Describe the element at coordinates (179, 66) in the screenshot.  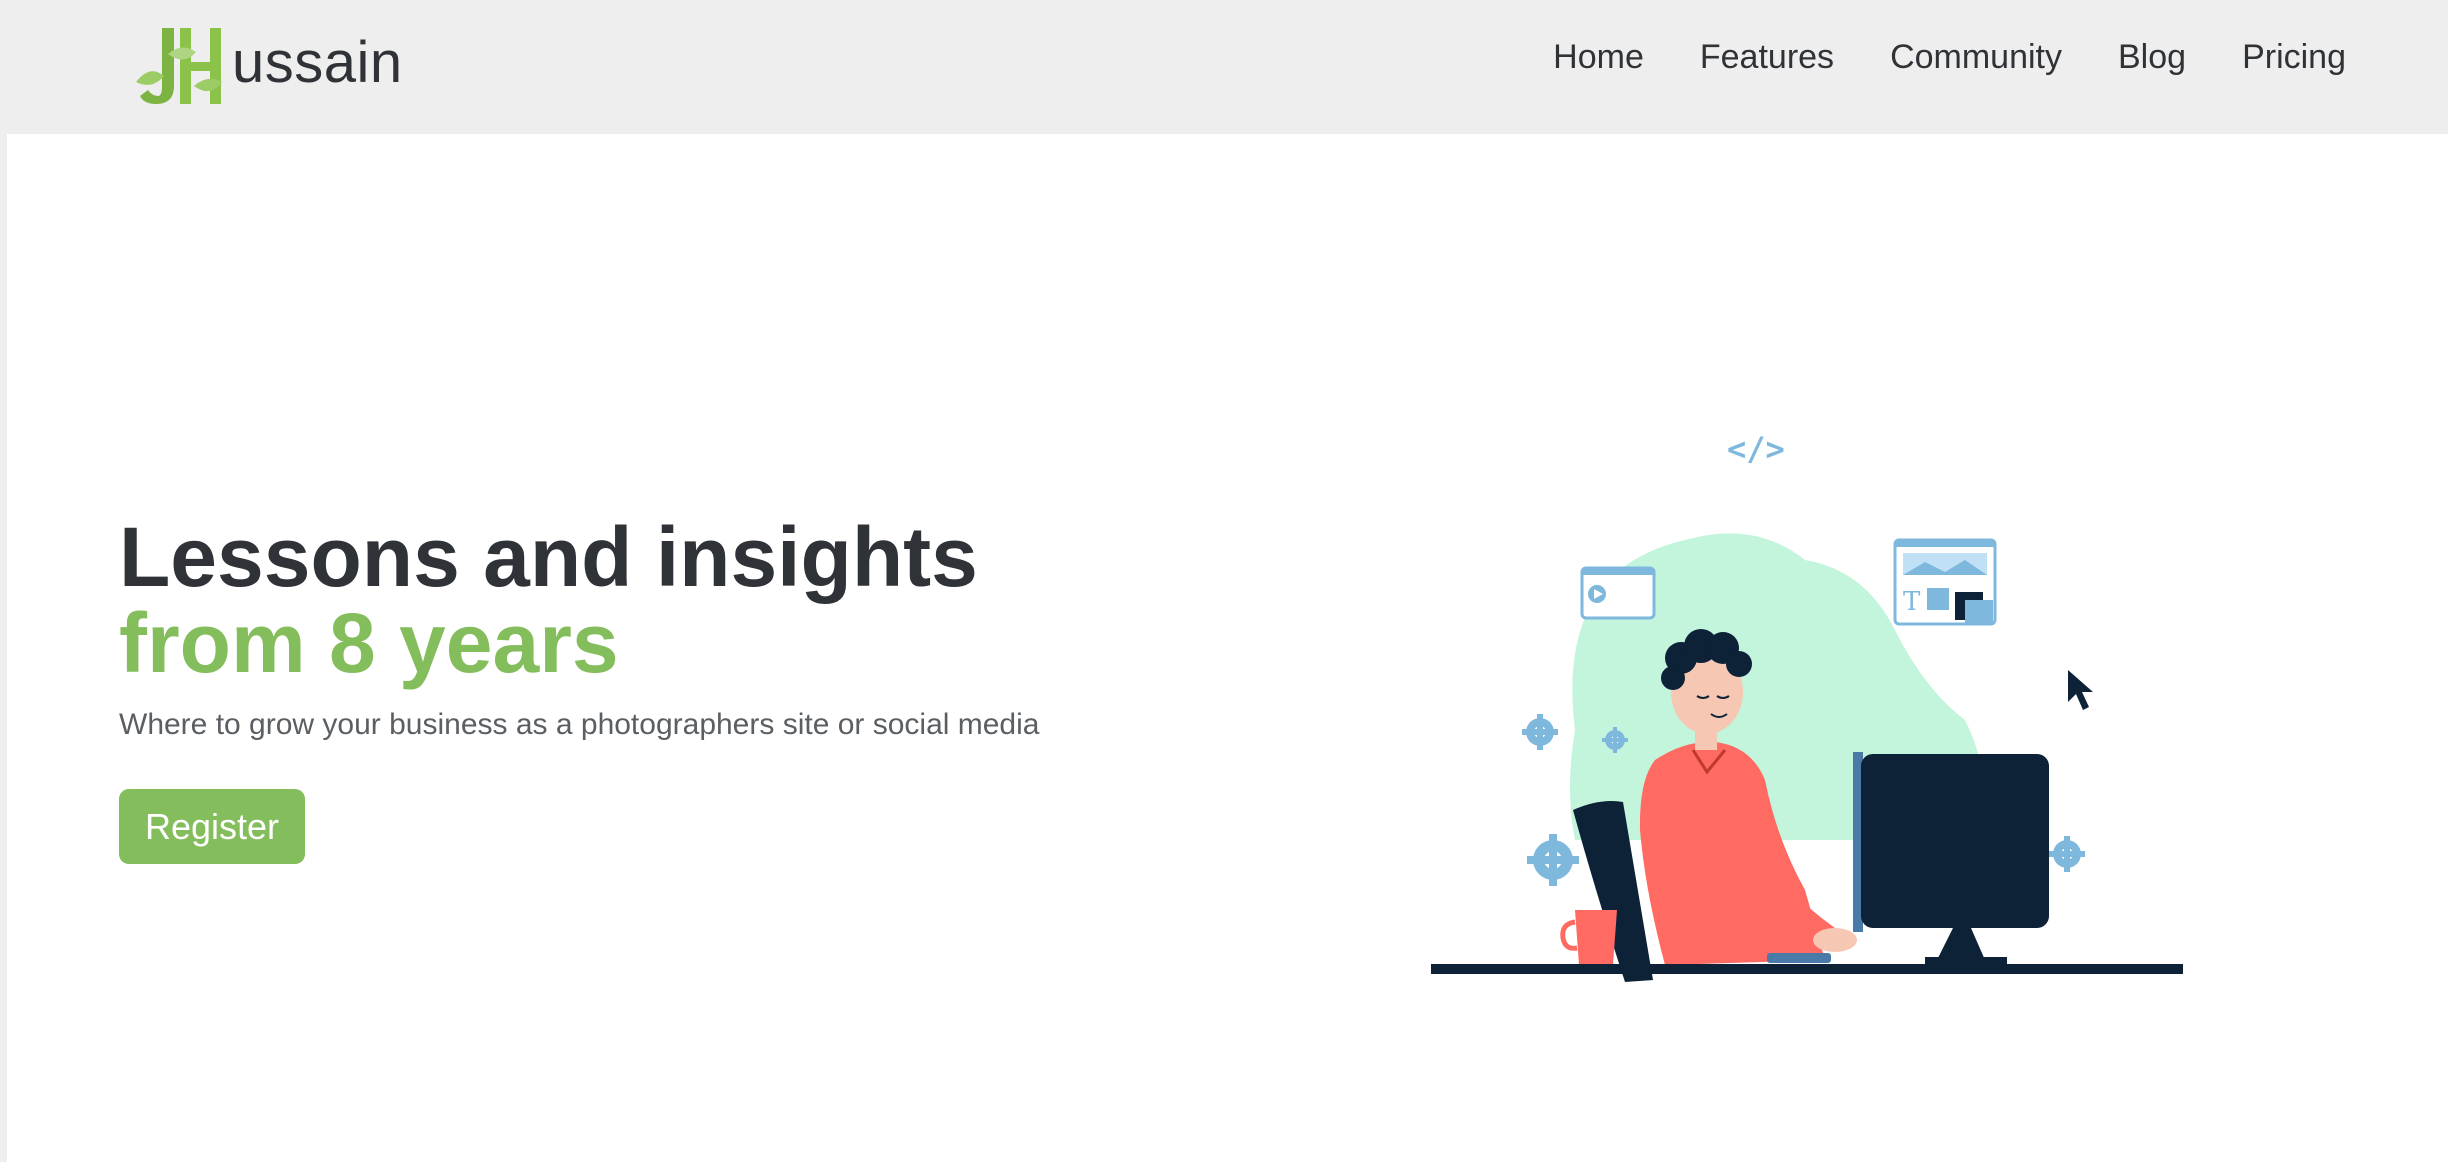
I see `leaf-monogram-logo-icon` at that location.